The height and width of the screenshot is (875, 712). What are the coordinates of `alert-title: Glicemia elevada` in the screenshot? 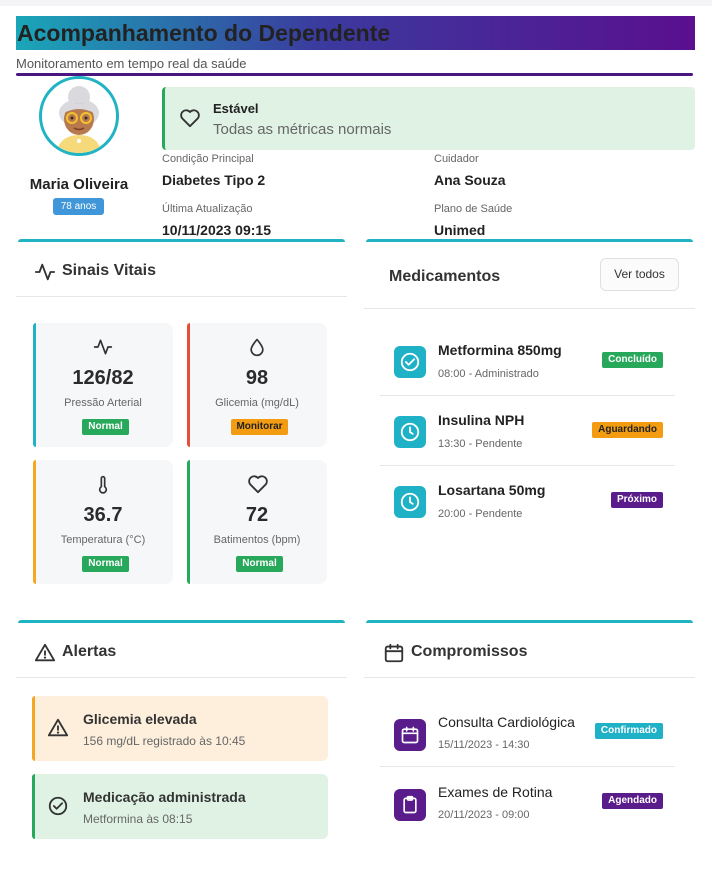 It's located at (140, 719).